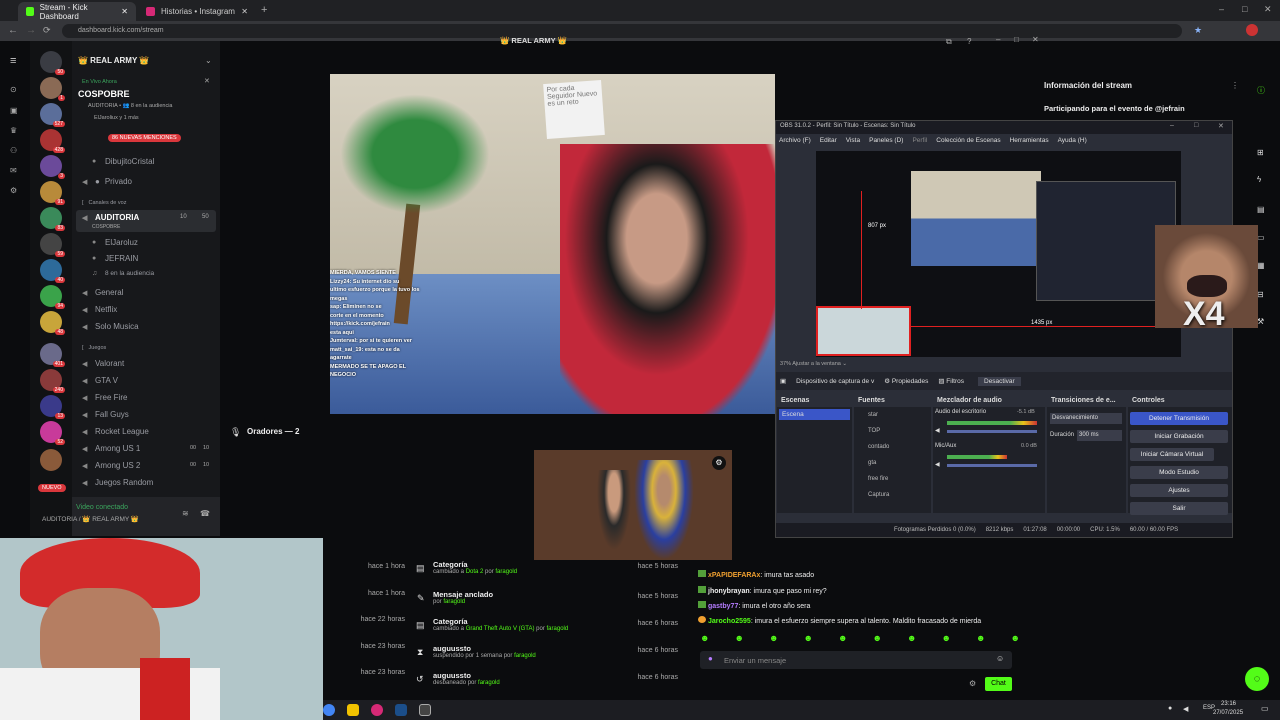 The height and width of the screenshot is (720, 1280). I want to click on settings-button: Ajustes, so click(1179, 490).